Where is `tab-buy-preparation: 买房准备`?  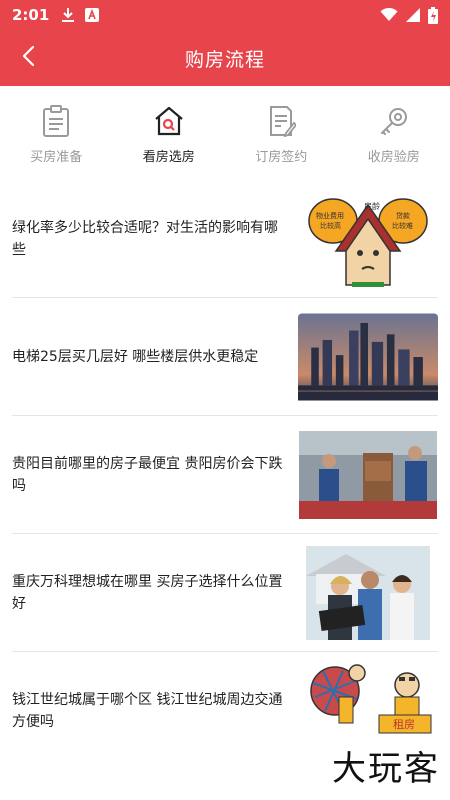
tab-buy-preparation: 买房准备 is located at coordinates (56, 131).